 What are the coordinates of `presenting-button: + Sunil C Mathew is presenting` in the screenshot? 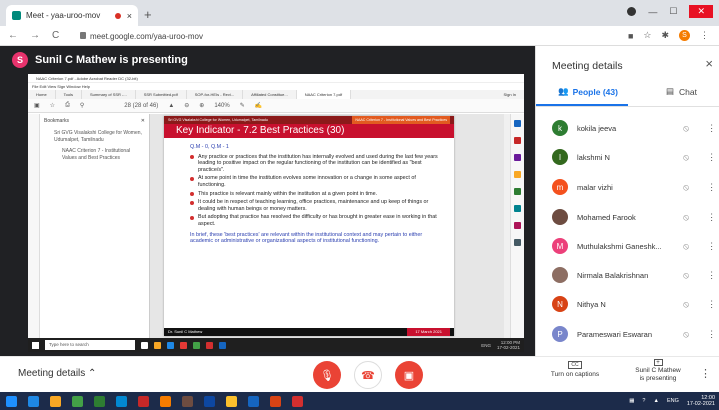 It's located at (658, 371).